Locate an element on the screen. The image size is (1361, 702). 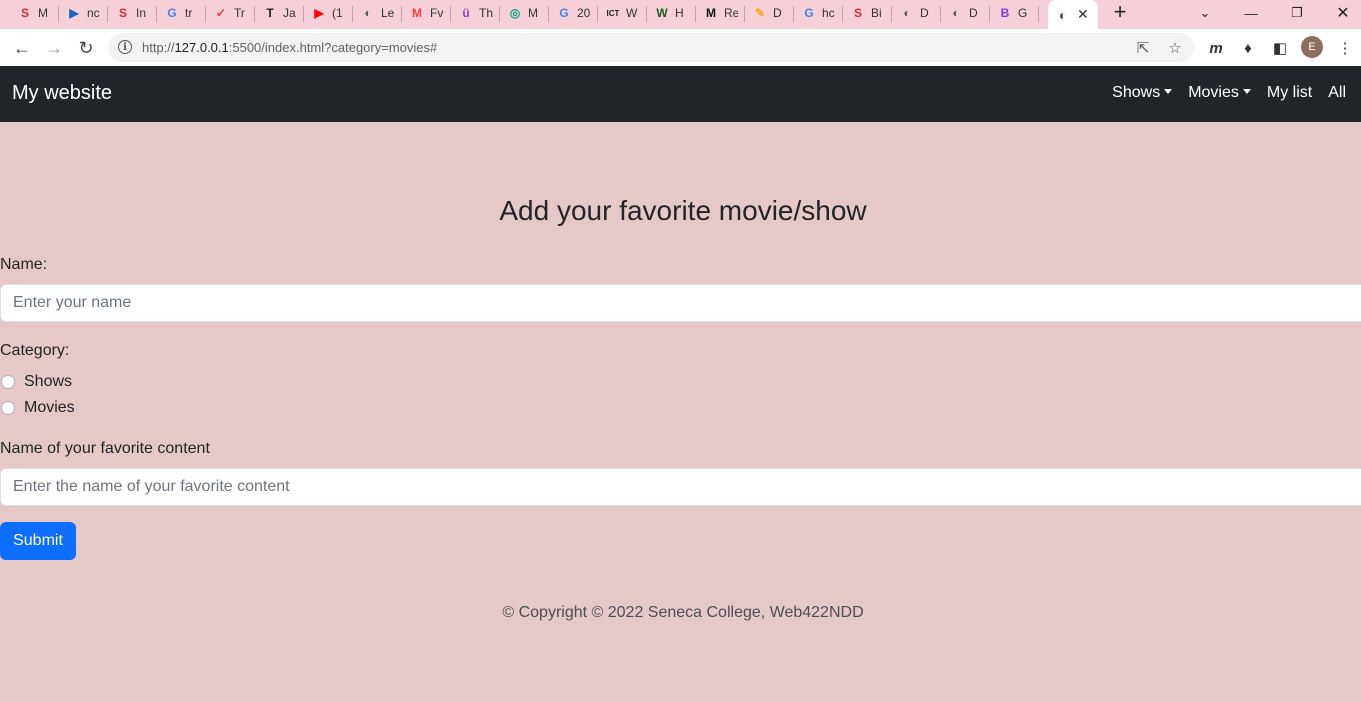
tab-favicon-icon: ✓ is located at coordinates (221, 13).